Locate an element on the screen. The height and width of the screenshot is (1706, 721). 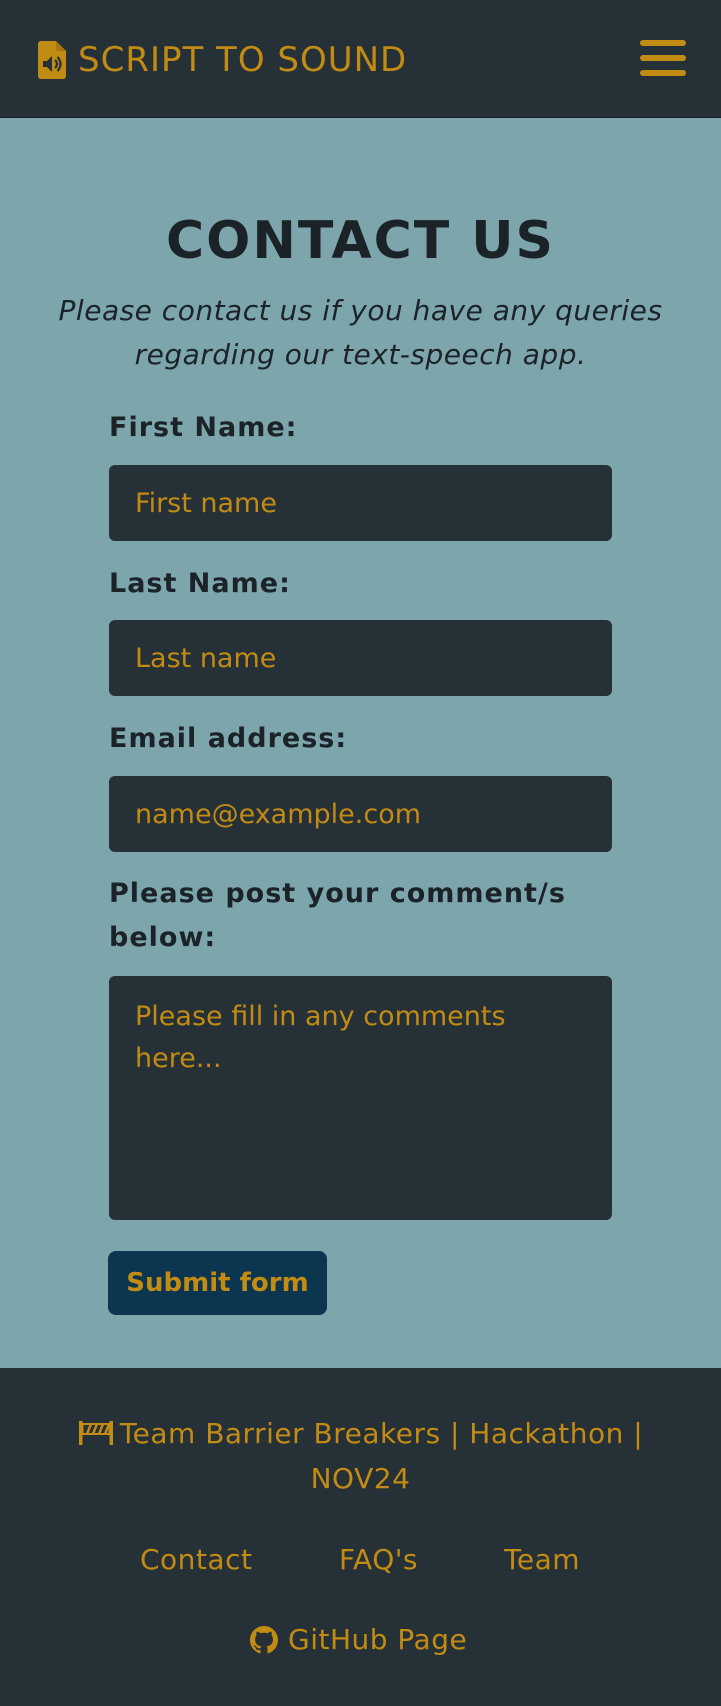
footer-link-contact: Contact is located at coordinates (196, 1560).